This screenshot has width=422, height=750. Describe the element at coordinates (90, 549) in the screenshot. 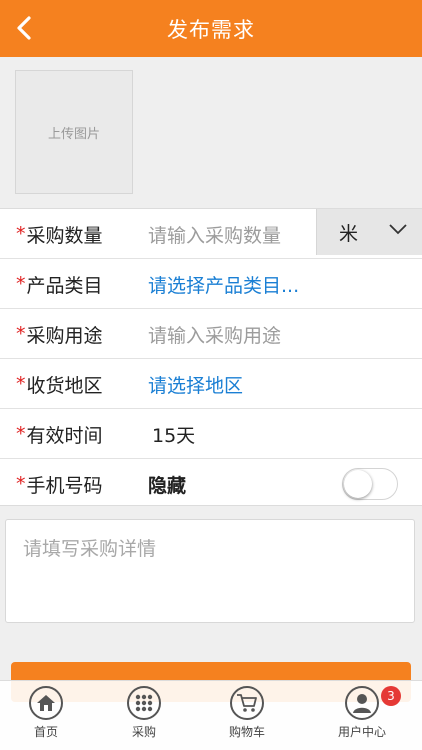

I see `details-placeholder: 请填写采购详情` at that location.